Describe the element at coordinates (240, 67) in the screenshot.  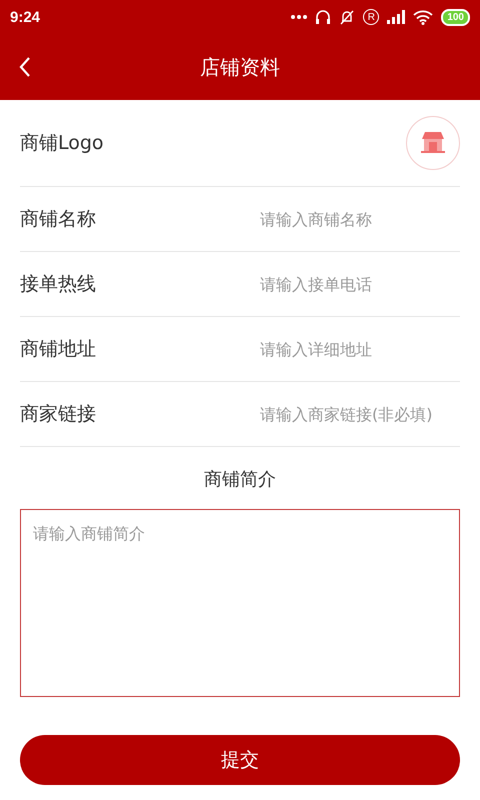
I see `page-title: 店铺资料` at that location.